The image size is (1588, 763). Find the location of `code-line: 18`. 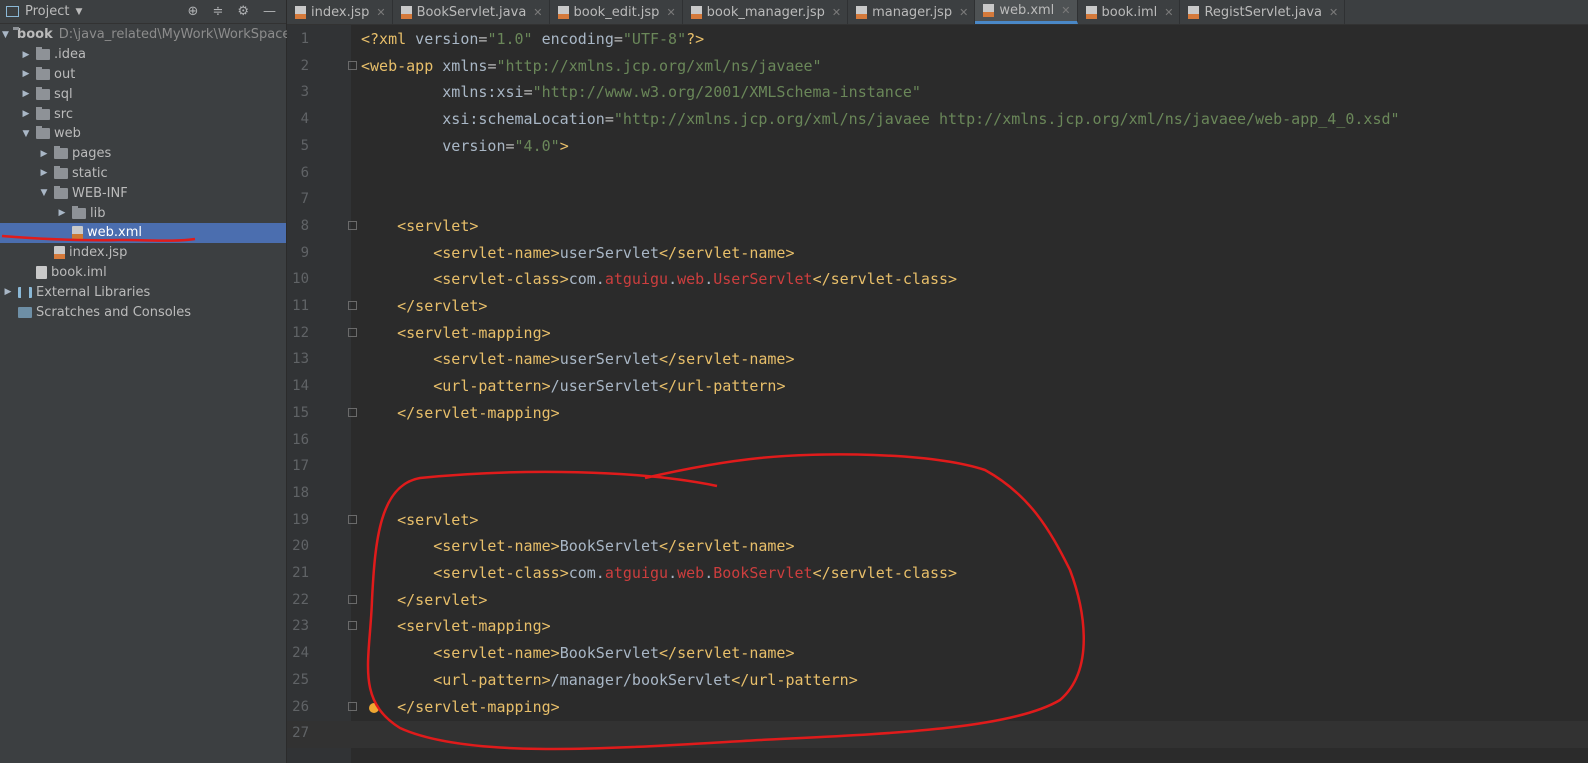

code-line: 18 is located at coordinates (937, 494).